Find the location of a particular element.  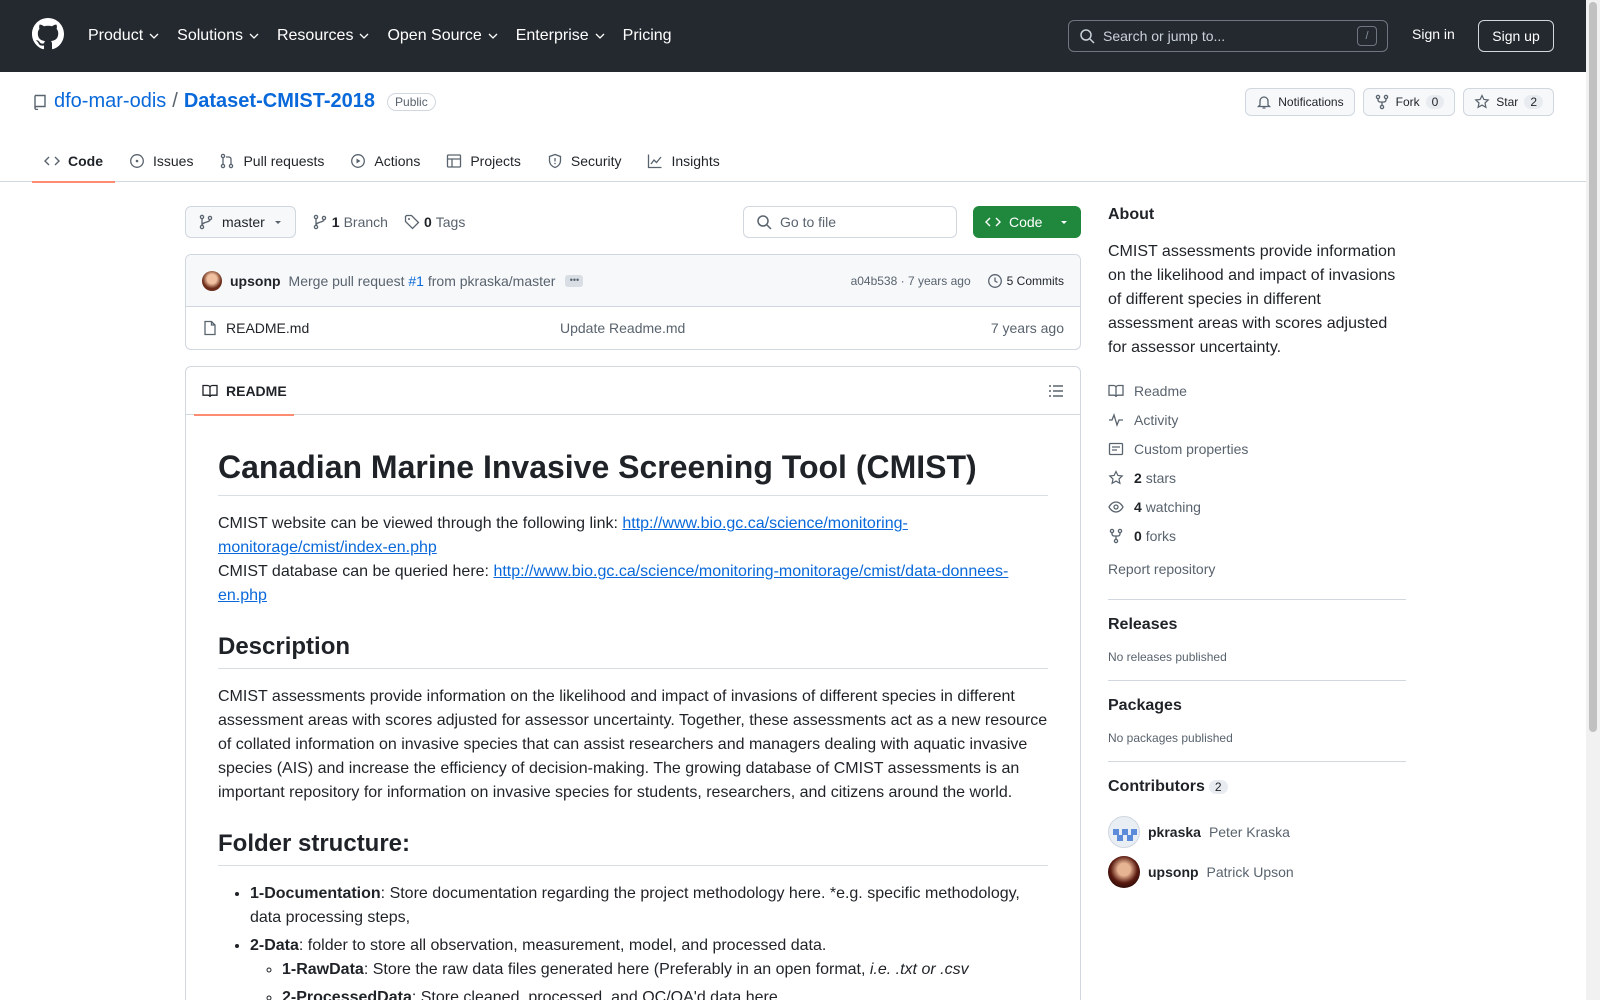

contributor-row: pkraska Peter Kraska is located at coordinates (1257, 832).